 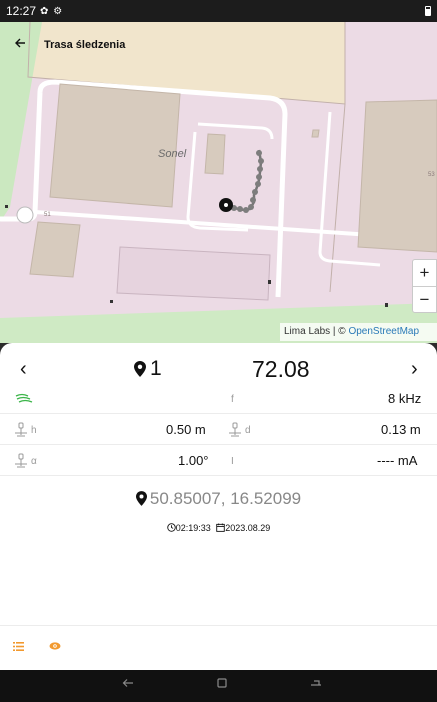 I want to click on arrow-left-icon, so click(x=20, y=43).